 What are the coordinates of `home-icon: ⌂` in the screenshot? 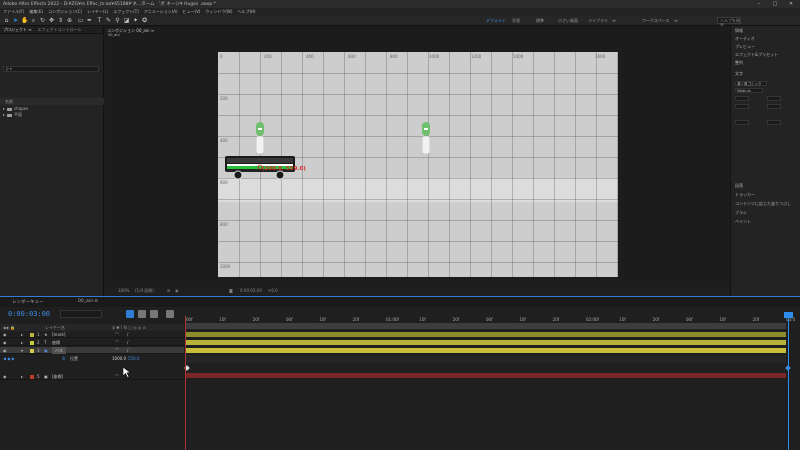 It's located at (6, 20).